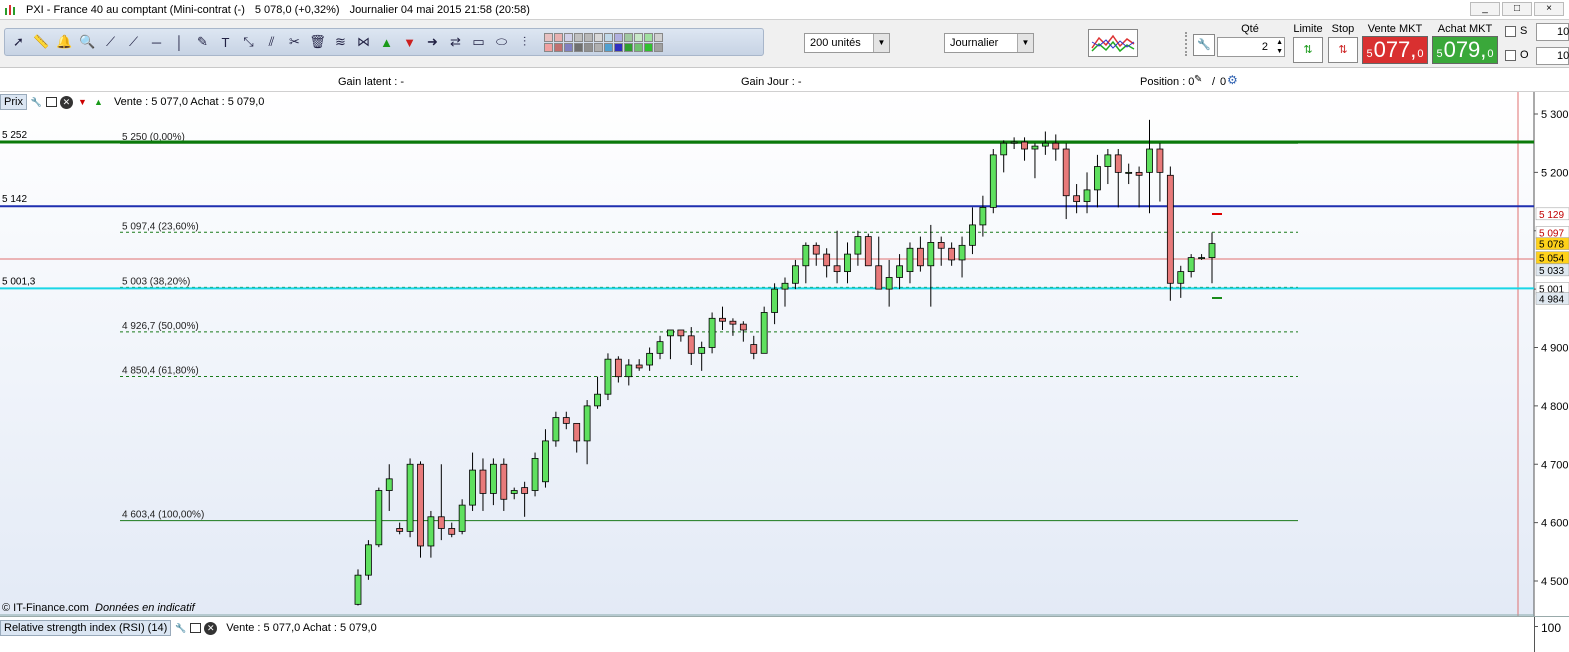  Describe the element at coordinates (64, 42) in the screenshot. I see `alarm-bell-icon: 🔔` at that location.